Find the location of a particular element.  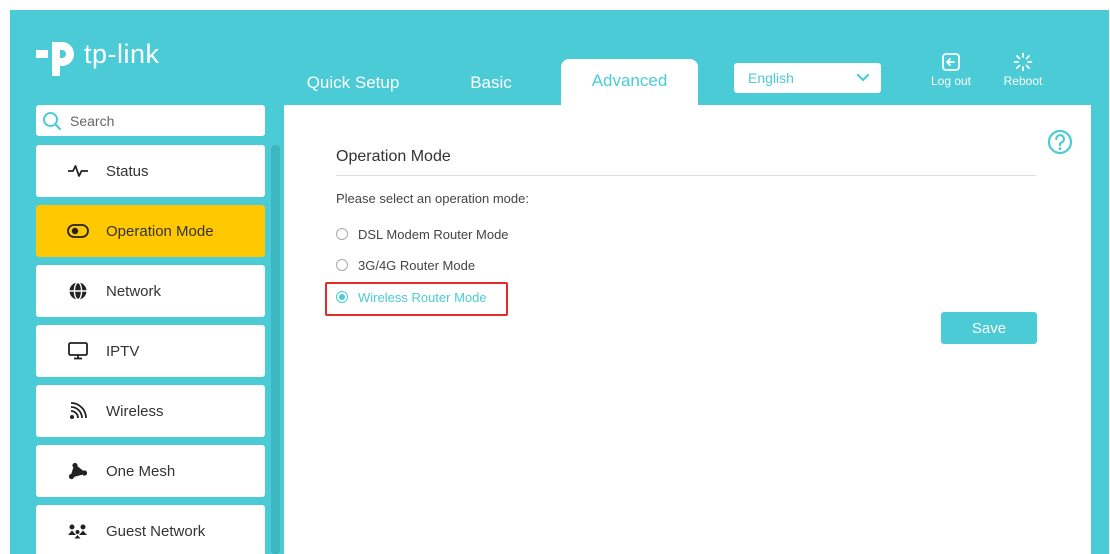

sidebar-search is located at coordinates (150, 120).